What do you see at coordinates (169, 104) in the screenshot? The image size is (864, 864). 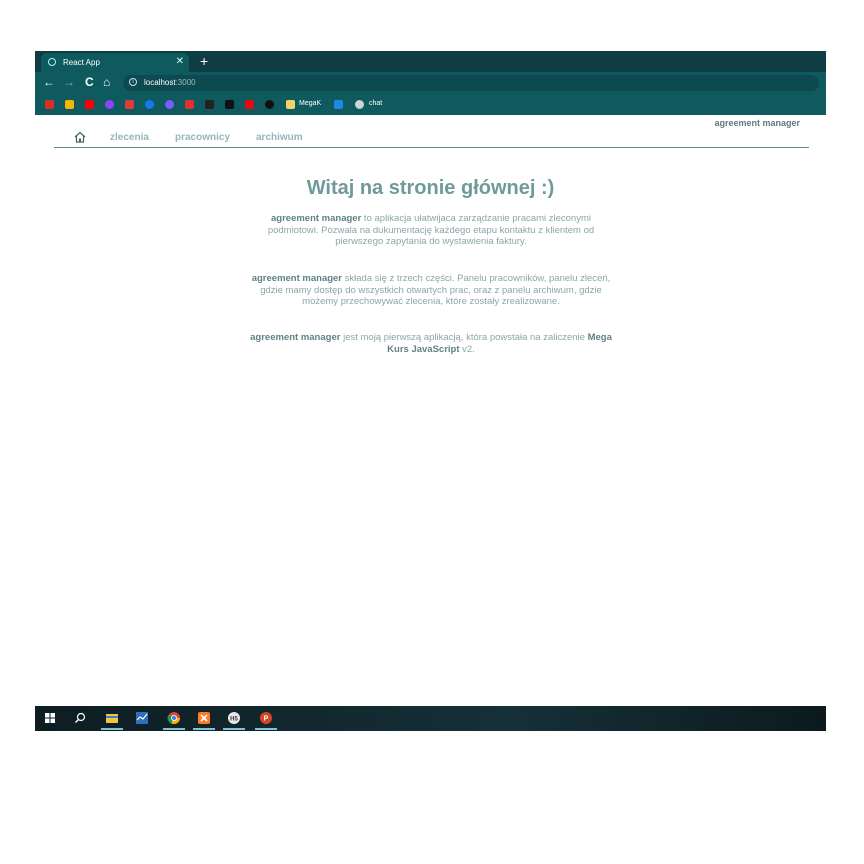 I see `messenger-icon` at bounding box center [169, 104].